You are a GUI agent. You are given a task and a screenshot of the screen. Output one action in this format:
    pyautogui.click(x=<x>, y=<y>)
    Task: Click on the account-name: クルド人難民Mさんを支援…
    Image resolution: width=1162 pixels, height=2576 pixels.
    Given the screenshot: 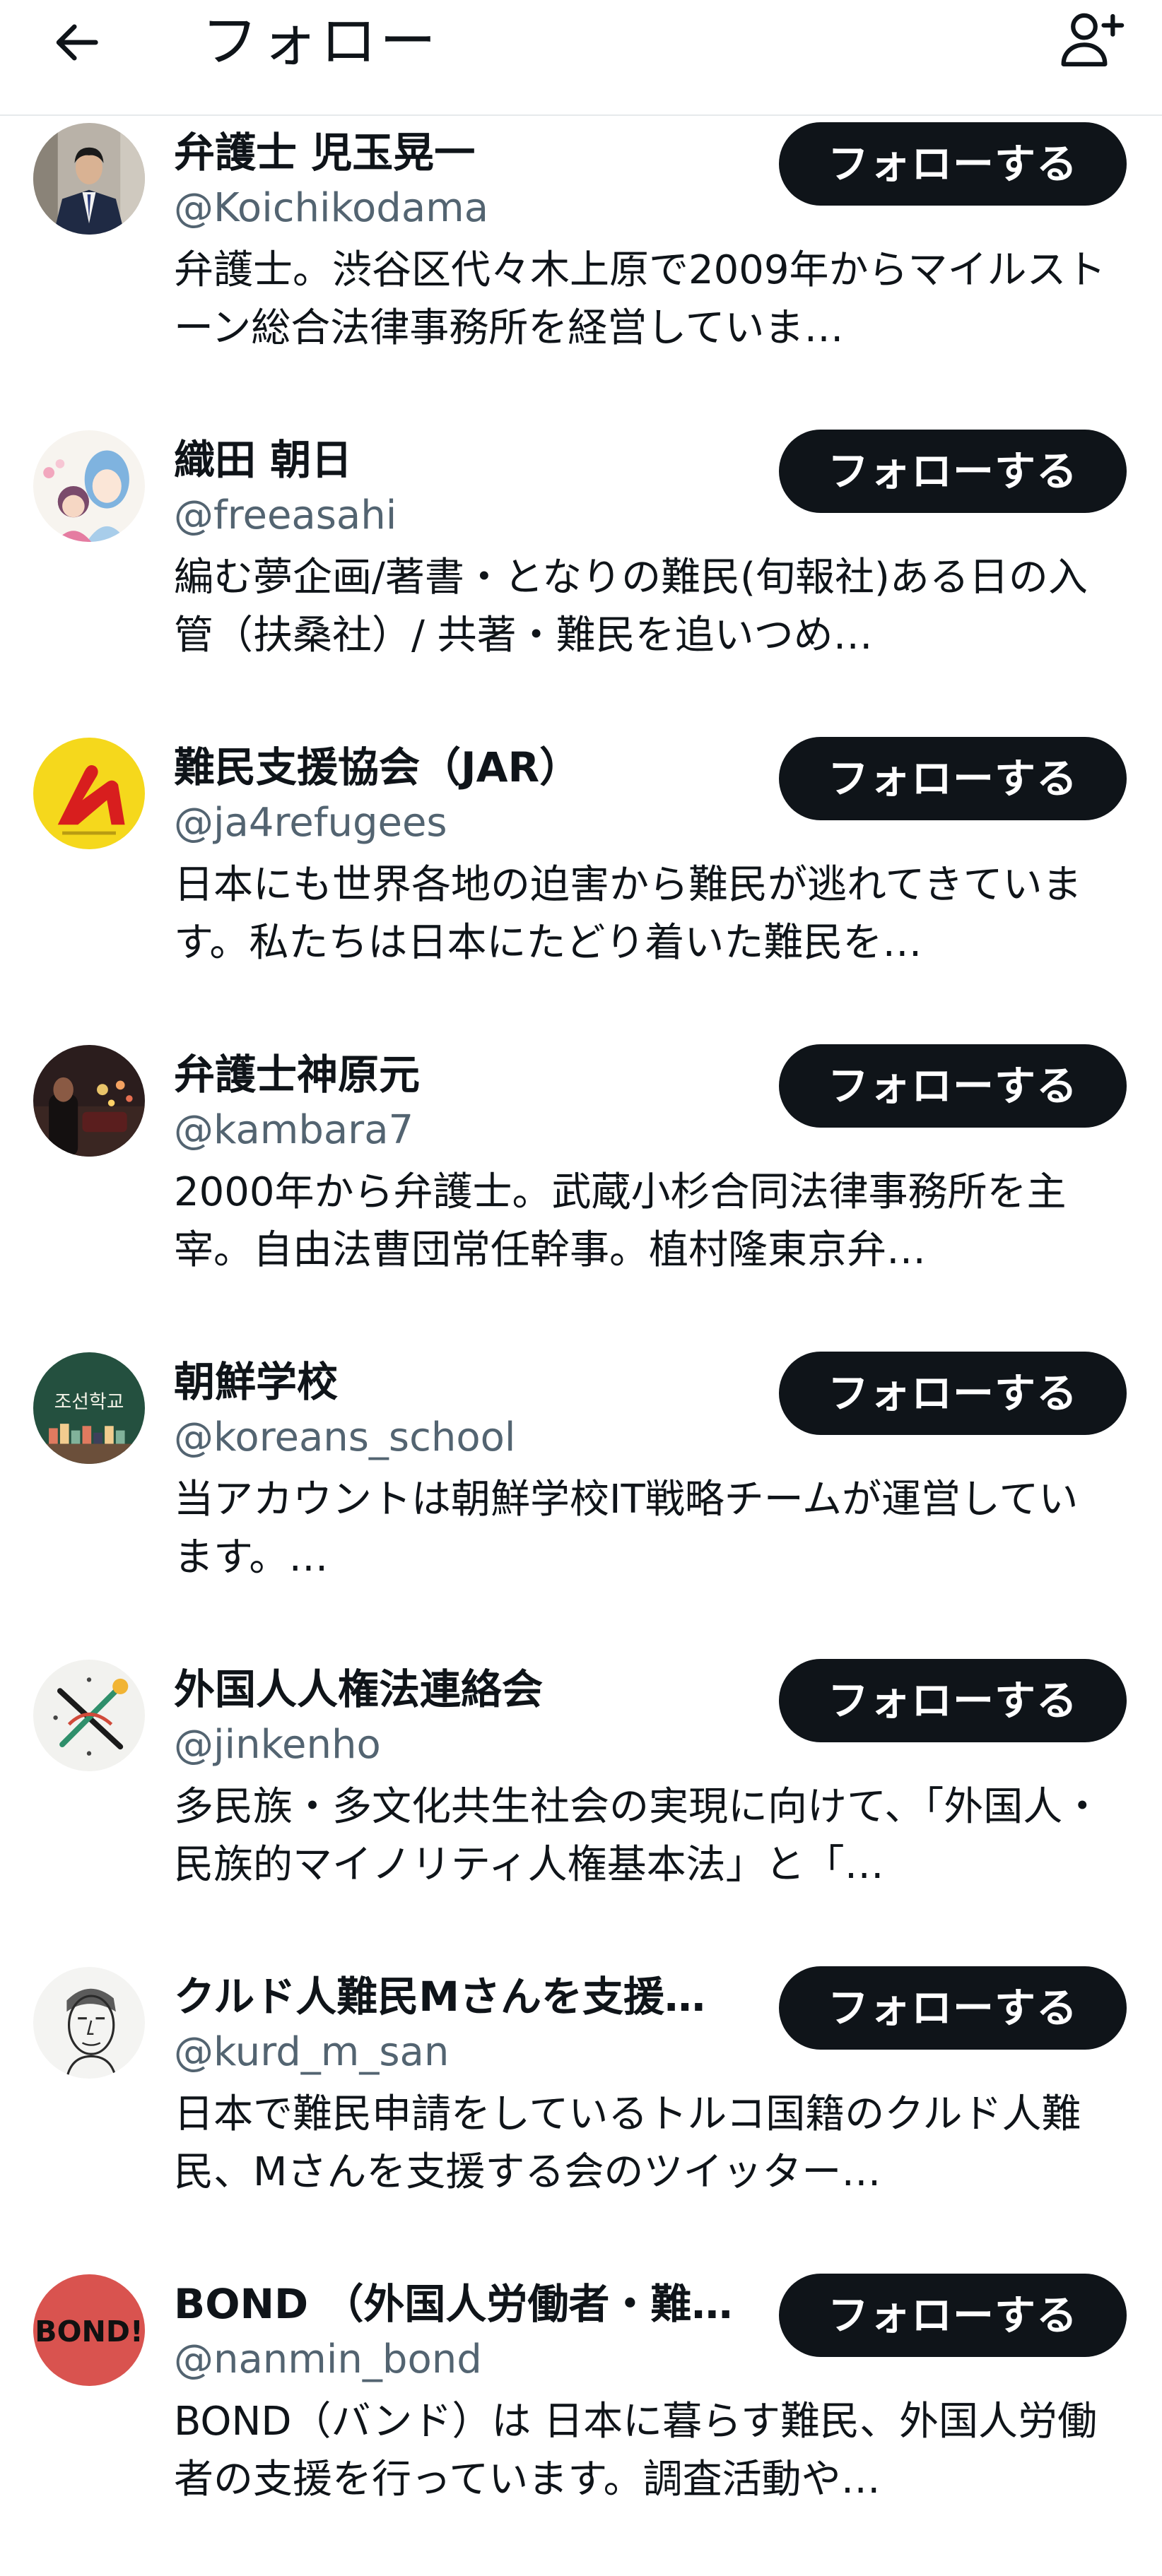 What is the action you would take?
    pyautogui.click(x=463, y=1996)
    